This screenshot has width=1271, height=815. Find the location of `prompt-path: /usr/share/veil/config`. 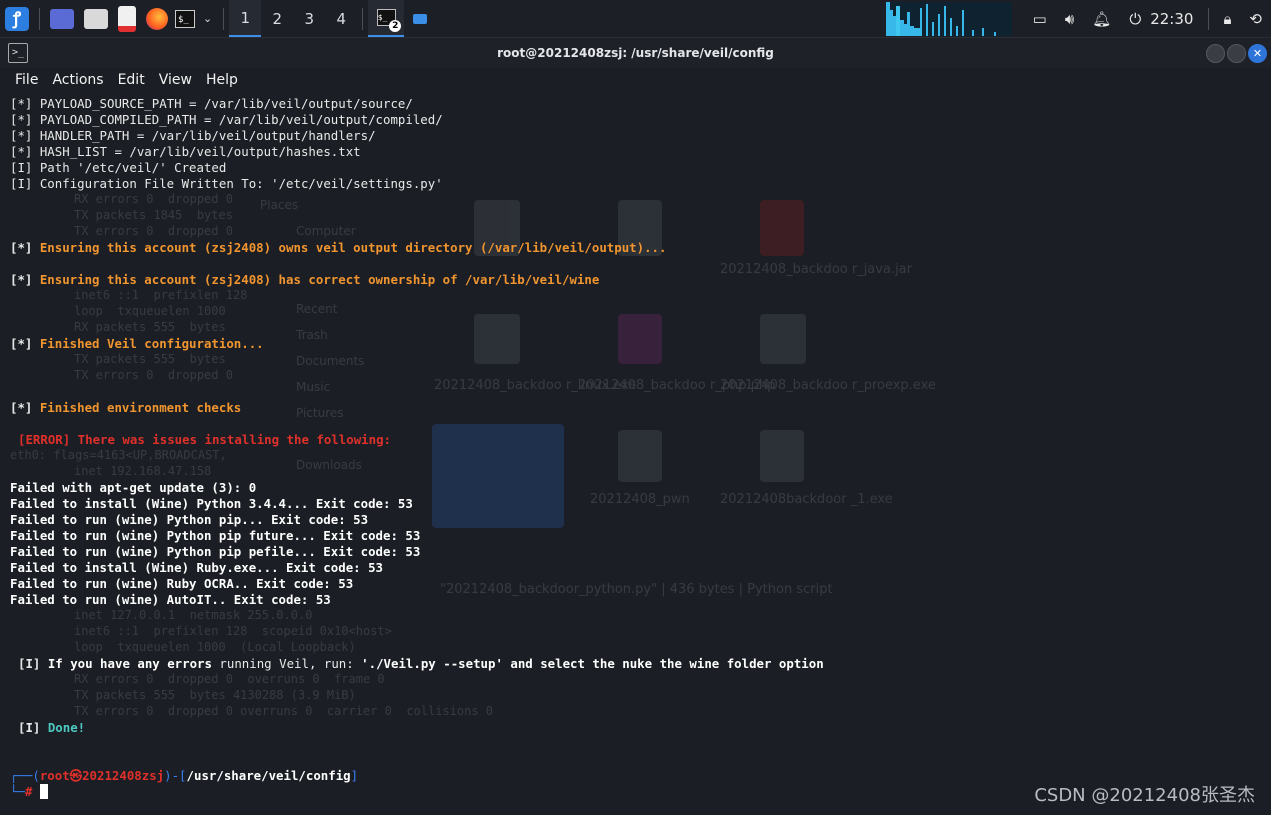

prompt-path: /usr/share/veil/config is located at coordinates (268, 775).